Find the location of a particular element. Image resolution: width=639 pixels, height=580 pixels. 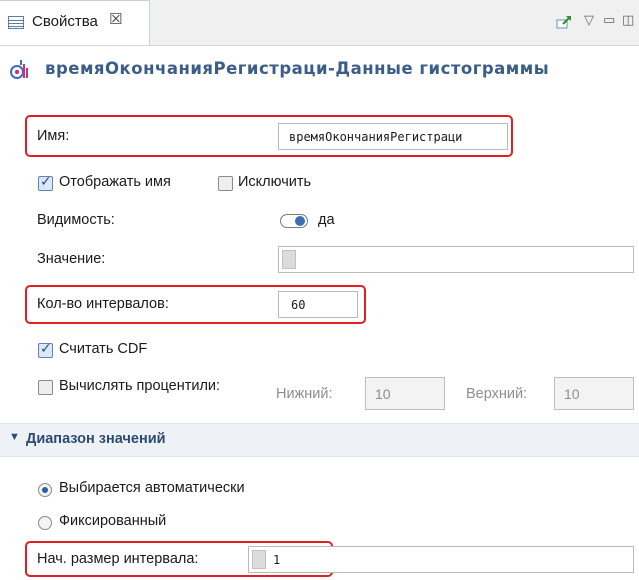

initial-size-label: Нач. размер интервала: is located at coordinates (118, 559).